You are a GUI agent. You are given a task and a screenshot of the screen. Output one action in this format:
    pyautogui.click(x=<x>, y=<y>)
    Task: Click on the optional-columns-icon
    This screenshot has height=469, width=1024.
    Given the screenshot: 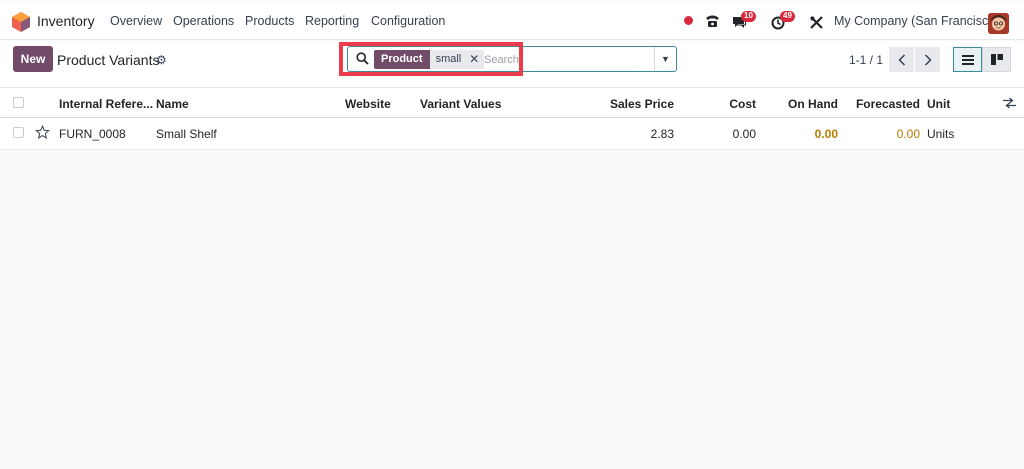 What is the action you would take?
    pyautogui.click(x=1009, y=103)
    